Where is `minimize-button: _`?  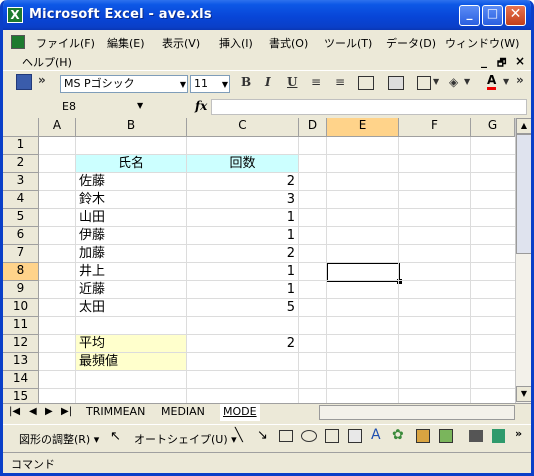 minimize-button: _ is located at coordinates (469, 15).